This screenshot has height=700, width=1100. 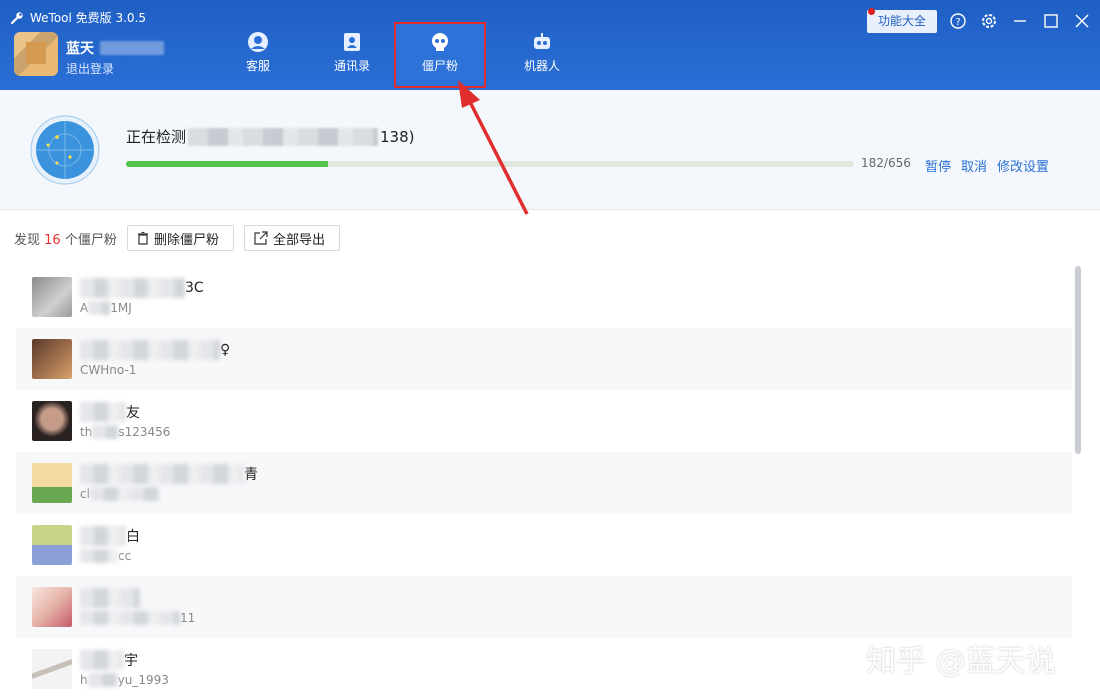 I want to click on app-title-text: WeTool 免费版 3.0.5, so click(x=88, y=18).